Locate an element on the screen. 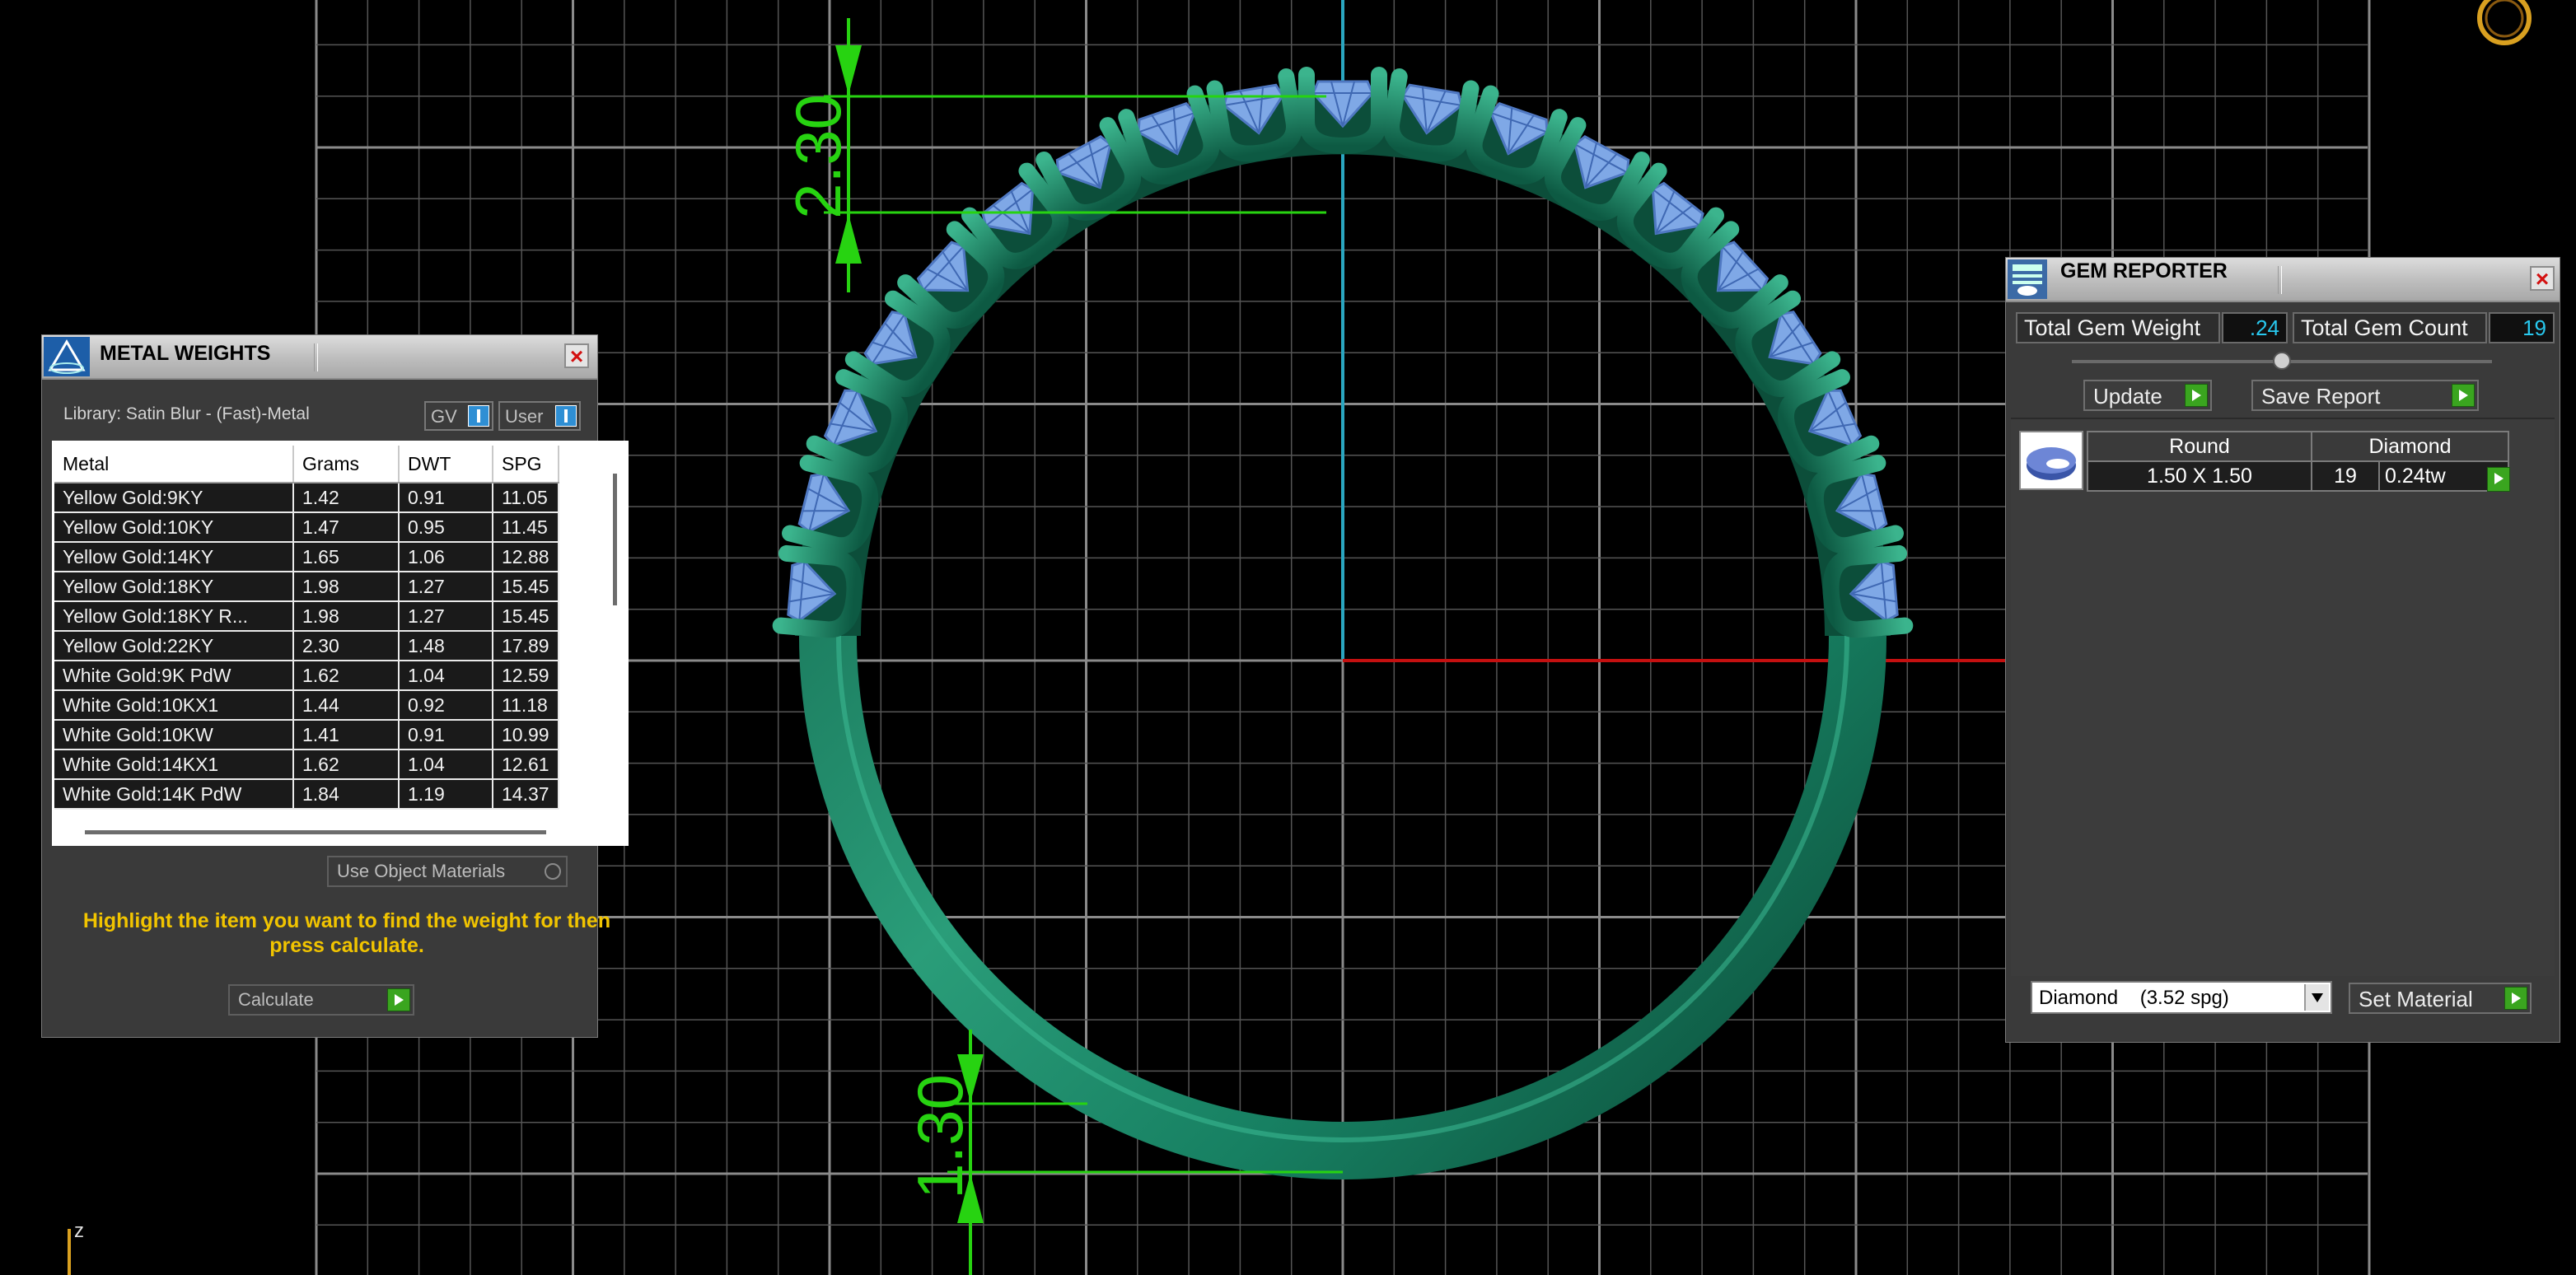  save-report-label: Save Report is located at coordinates (2321, 396).